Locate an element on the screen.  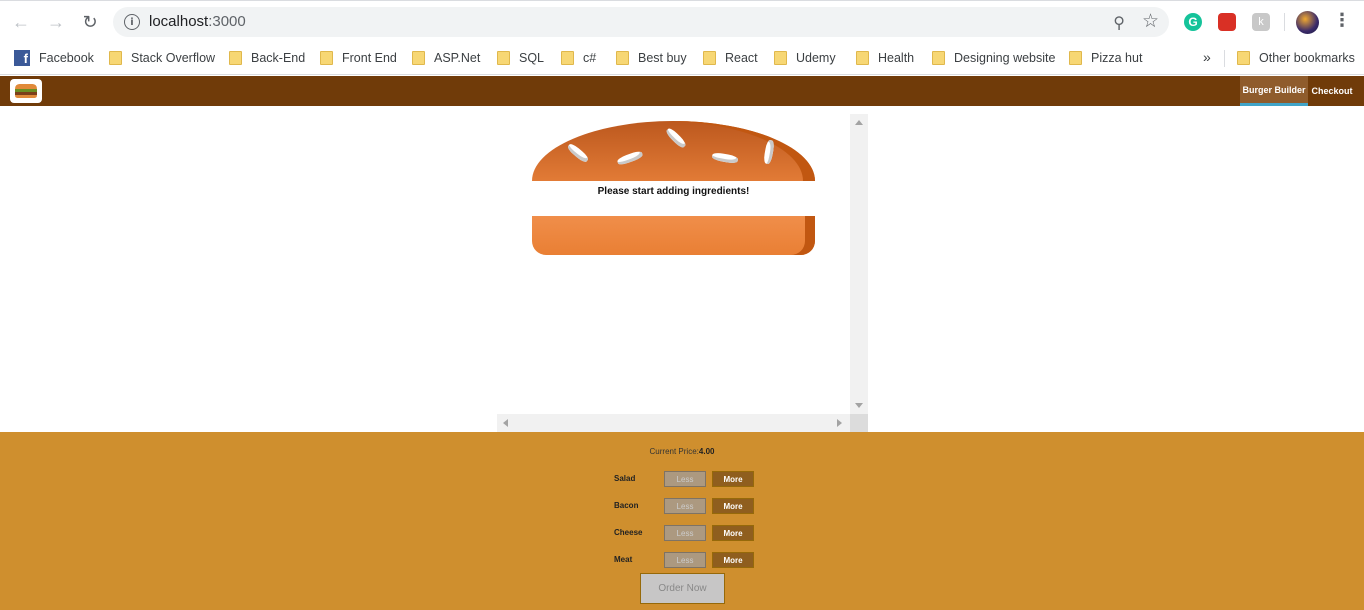
bookmark-label: SQL is located at coordinates (532, 58).